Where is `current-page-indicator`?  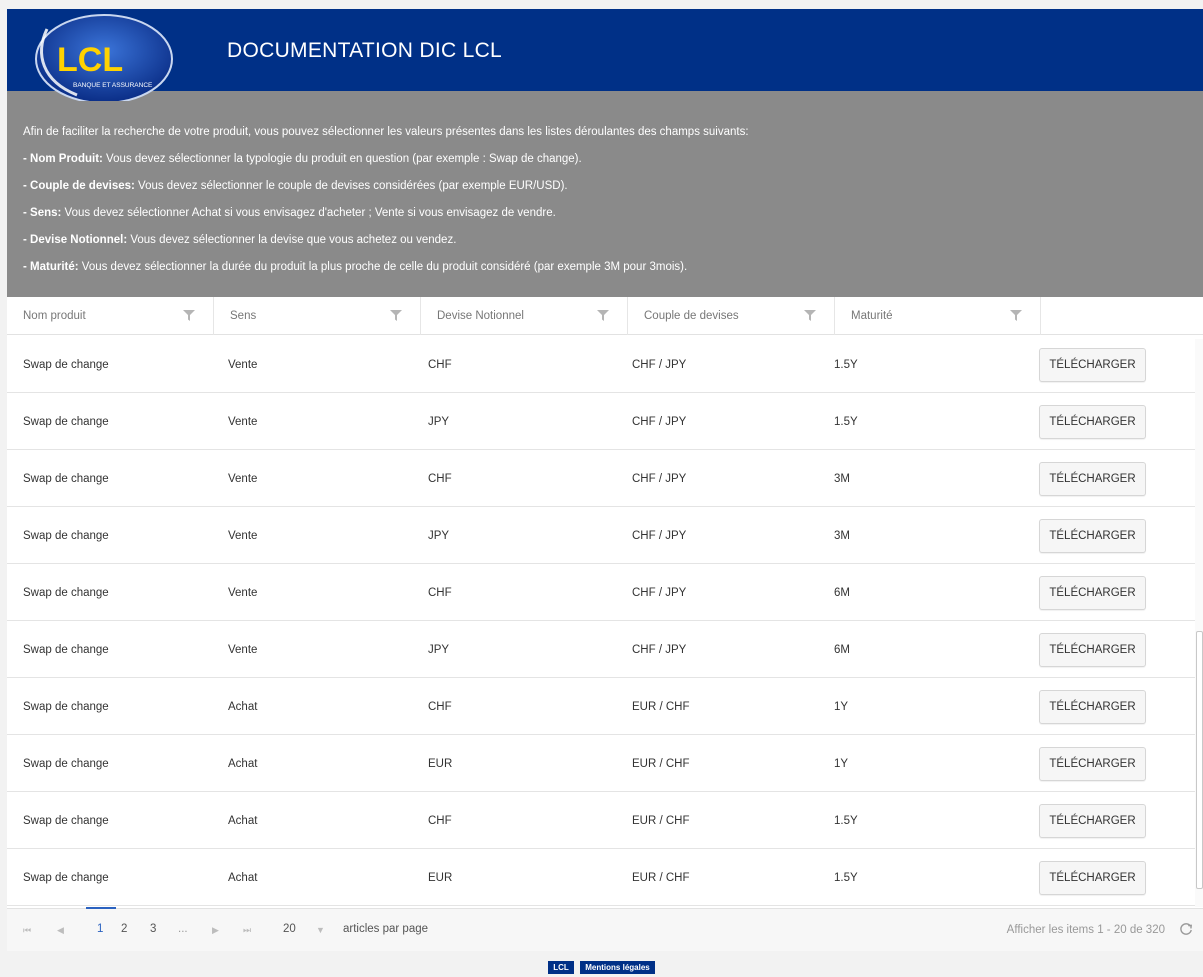 current-page-indicator is located at coordinates (101, 908).